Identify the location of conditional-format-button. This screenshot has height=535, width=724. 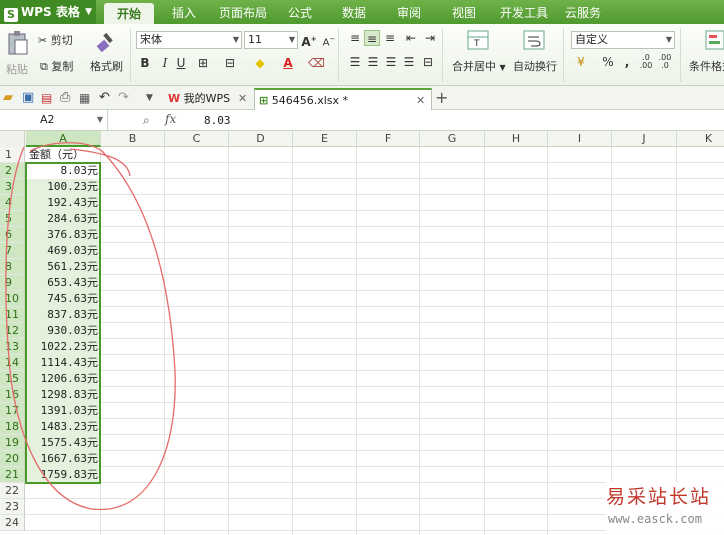
(714, 40).